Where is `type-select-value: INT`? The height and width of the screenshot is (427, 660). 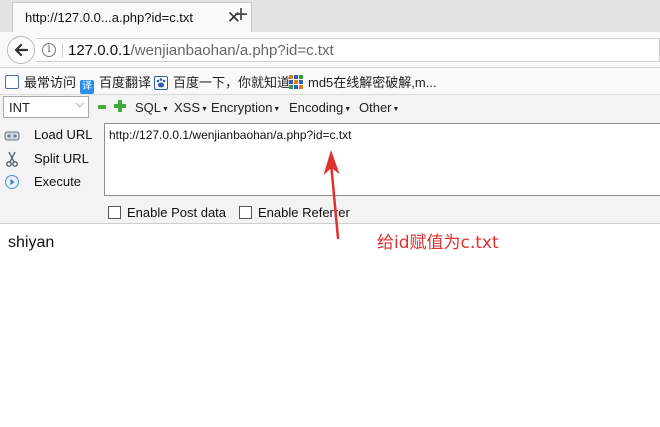
type-select-value: INT is located at coordinates (19, 107).